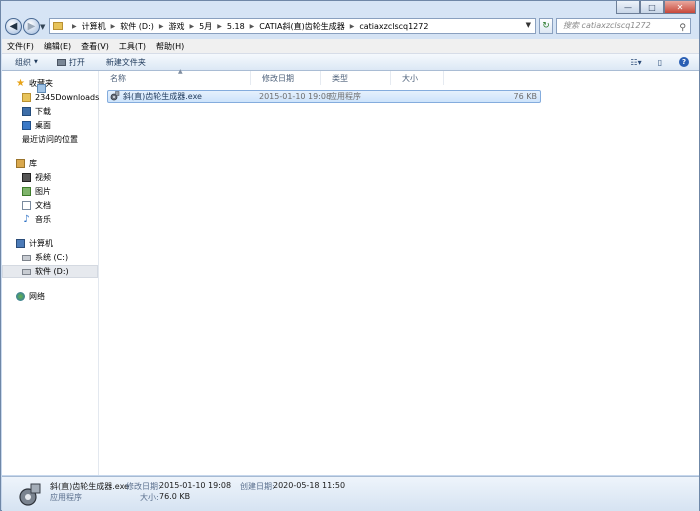 The height and width of the screenshot is (511, 700). Describe the element at coordinates (175, 76) in the screenshot. I see `column-header-name: 名称 ▲` at that location.